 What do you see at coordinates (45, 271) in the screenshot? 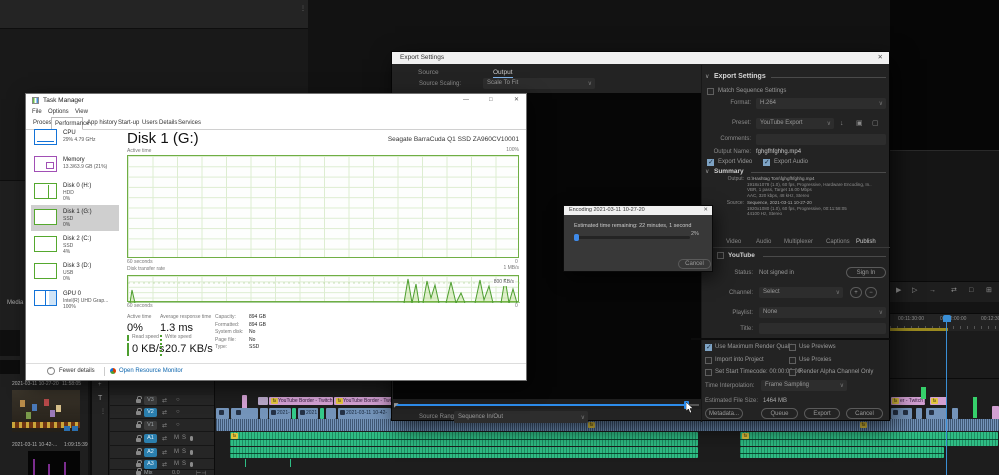
I see `disk3-thumbnail` at bounding box center [45, 271].